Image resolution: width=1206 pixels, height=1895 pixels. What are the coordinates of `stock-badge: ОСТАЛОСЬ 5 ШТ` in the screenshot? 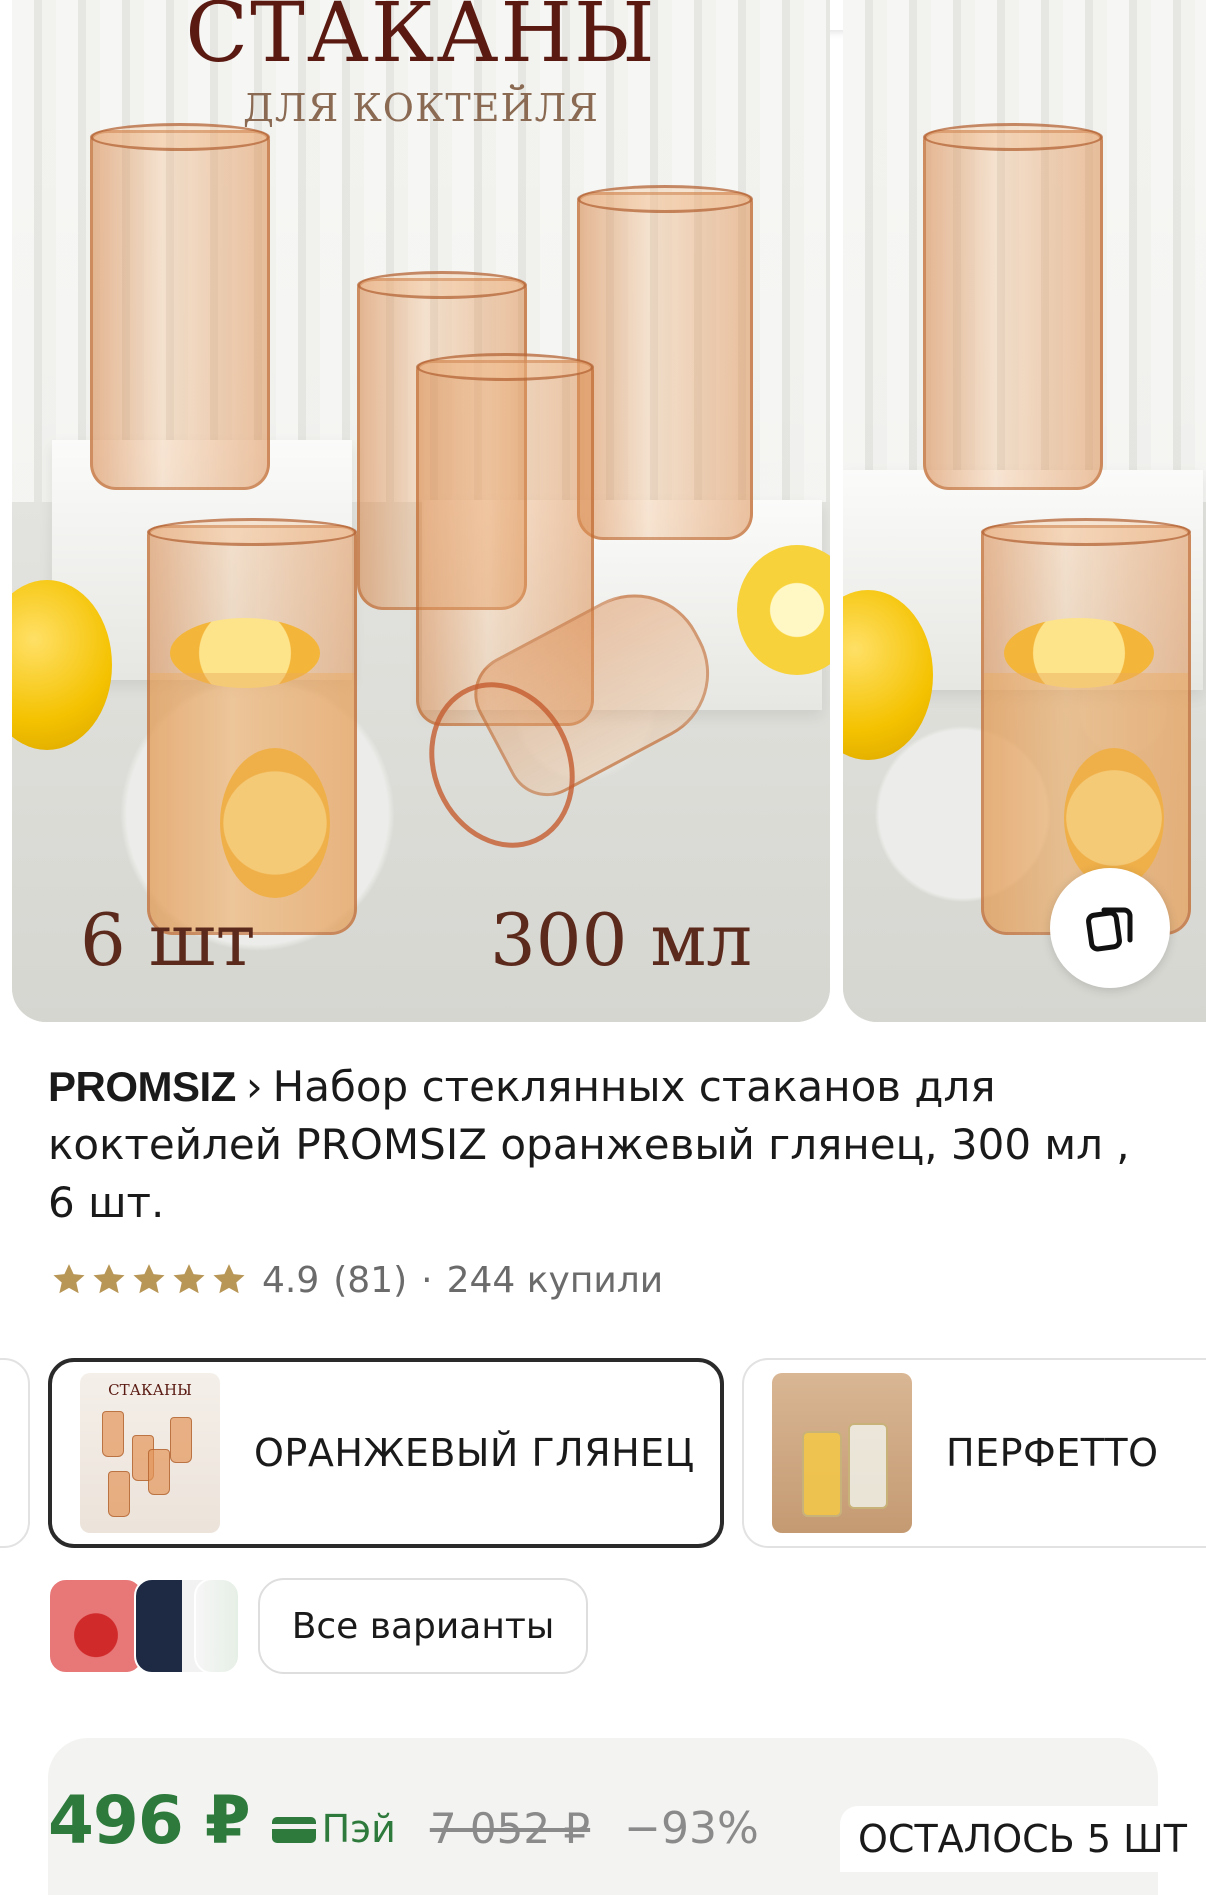 It's located at (1022, 1839).